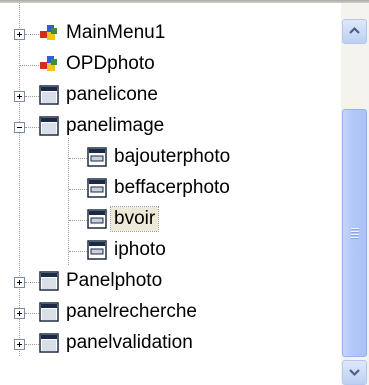 This screenshot has width=369, height=385. Describe the element at coordinates (114, 280) in the screenshot. I see `tree-item-label: Panelphoto` at that location.